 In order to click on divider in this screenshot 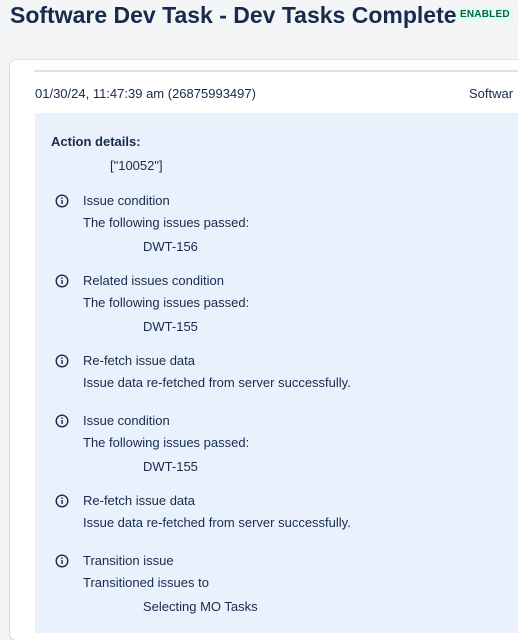, I will do `click(276, 71)`.